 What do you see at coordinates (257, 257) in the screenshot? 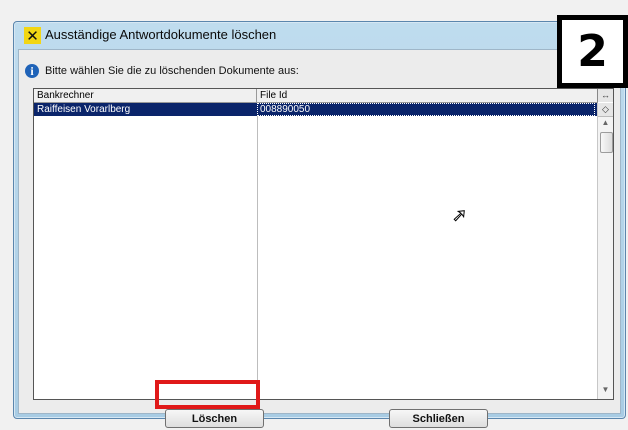
I see `column-divider` at bounding box center [257, 257].